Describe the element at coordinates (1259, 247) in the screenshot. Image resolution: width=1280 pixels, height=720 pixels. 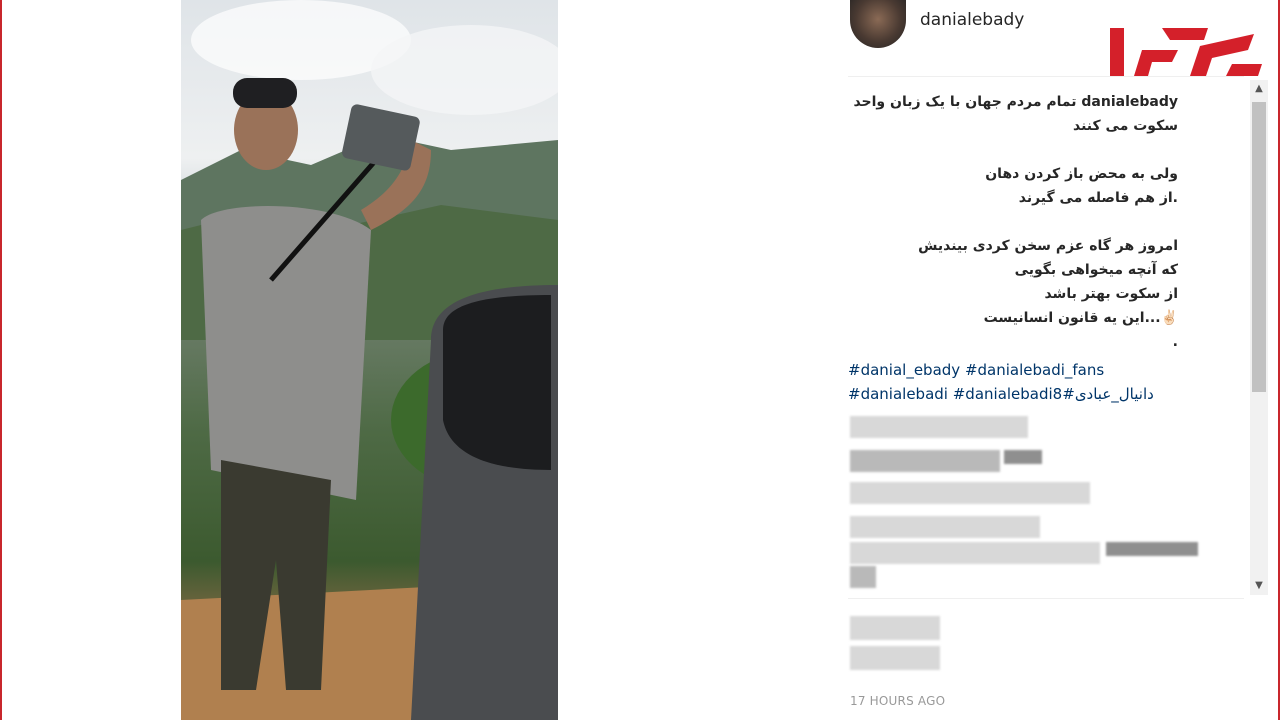
I see `scrollbar-thumb` at that location.